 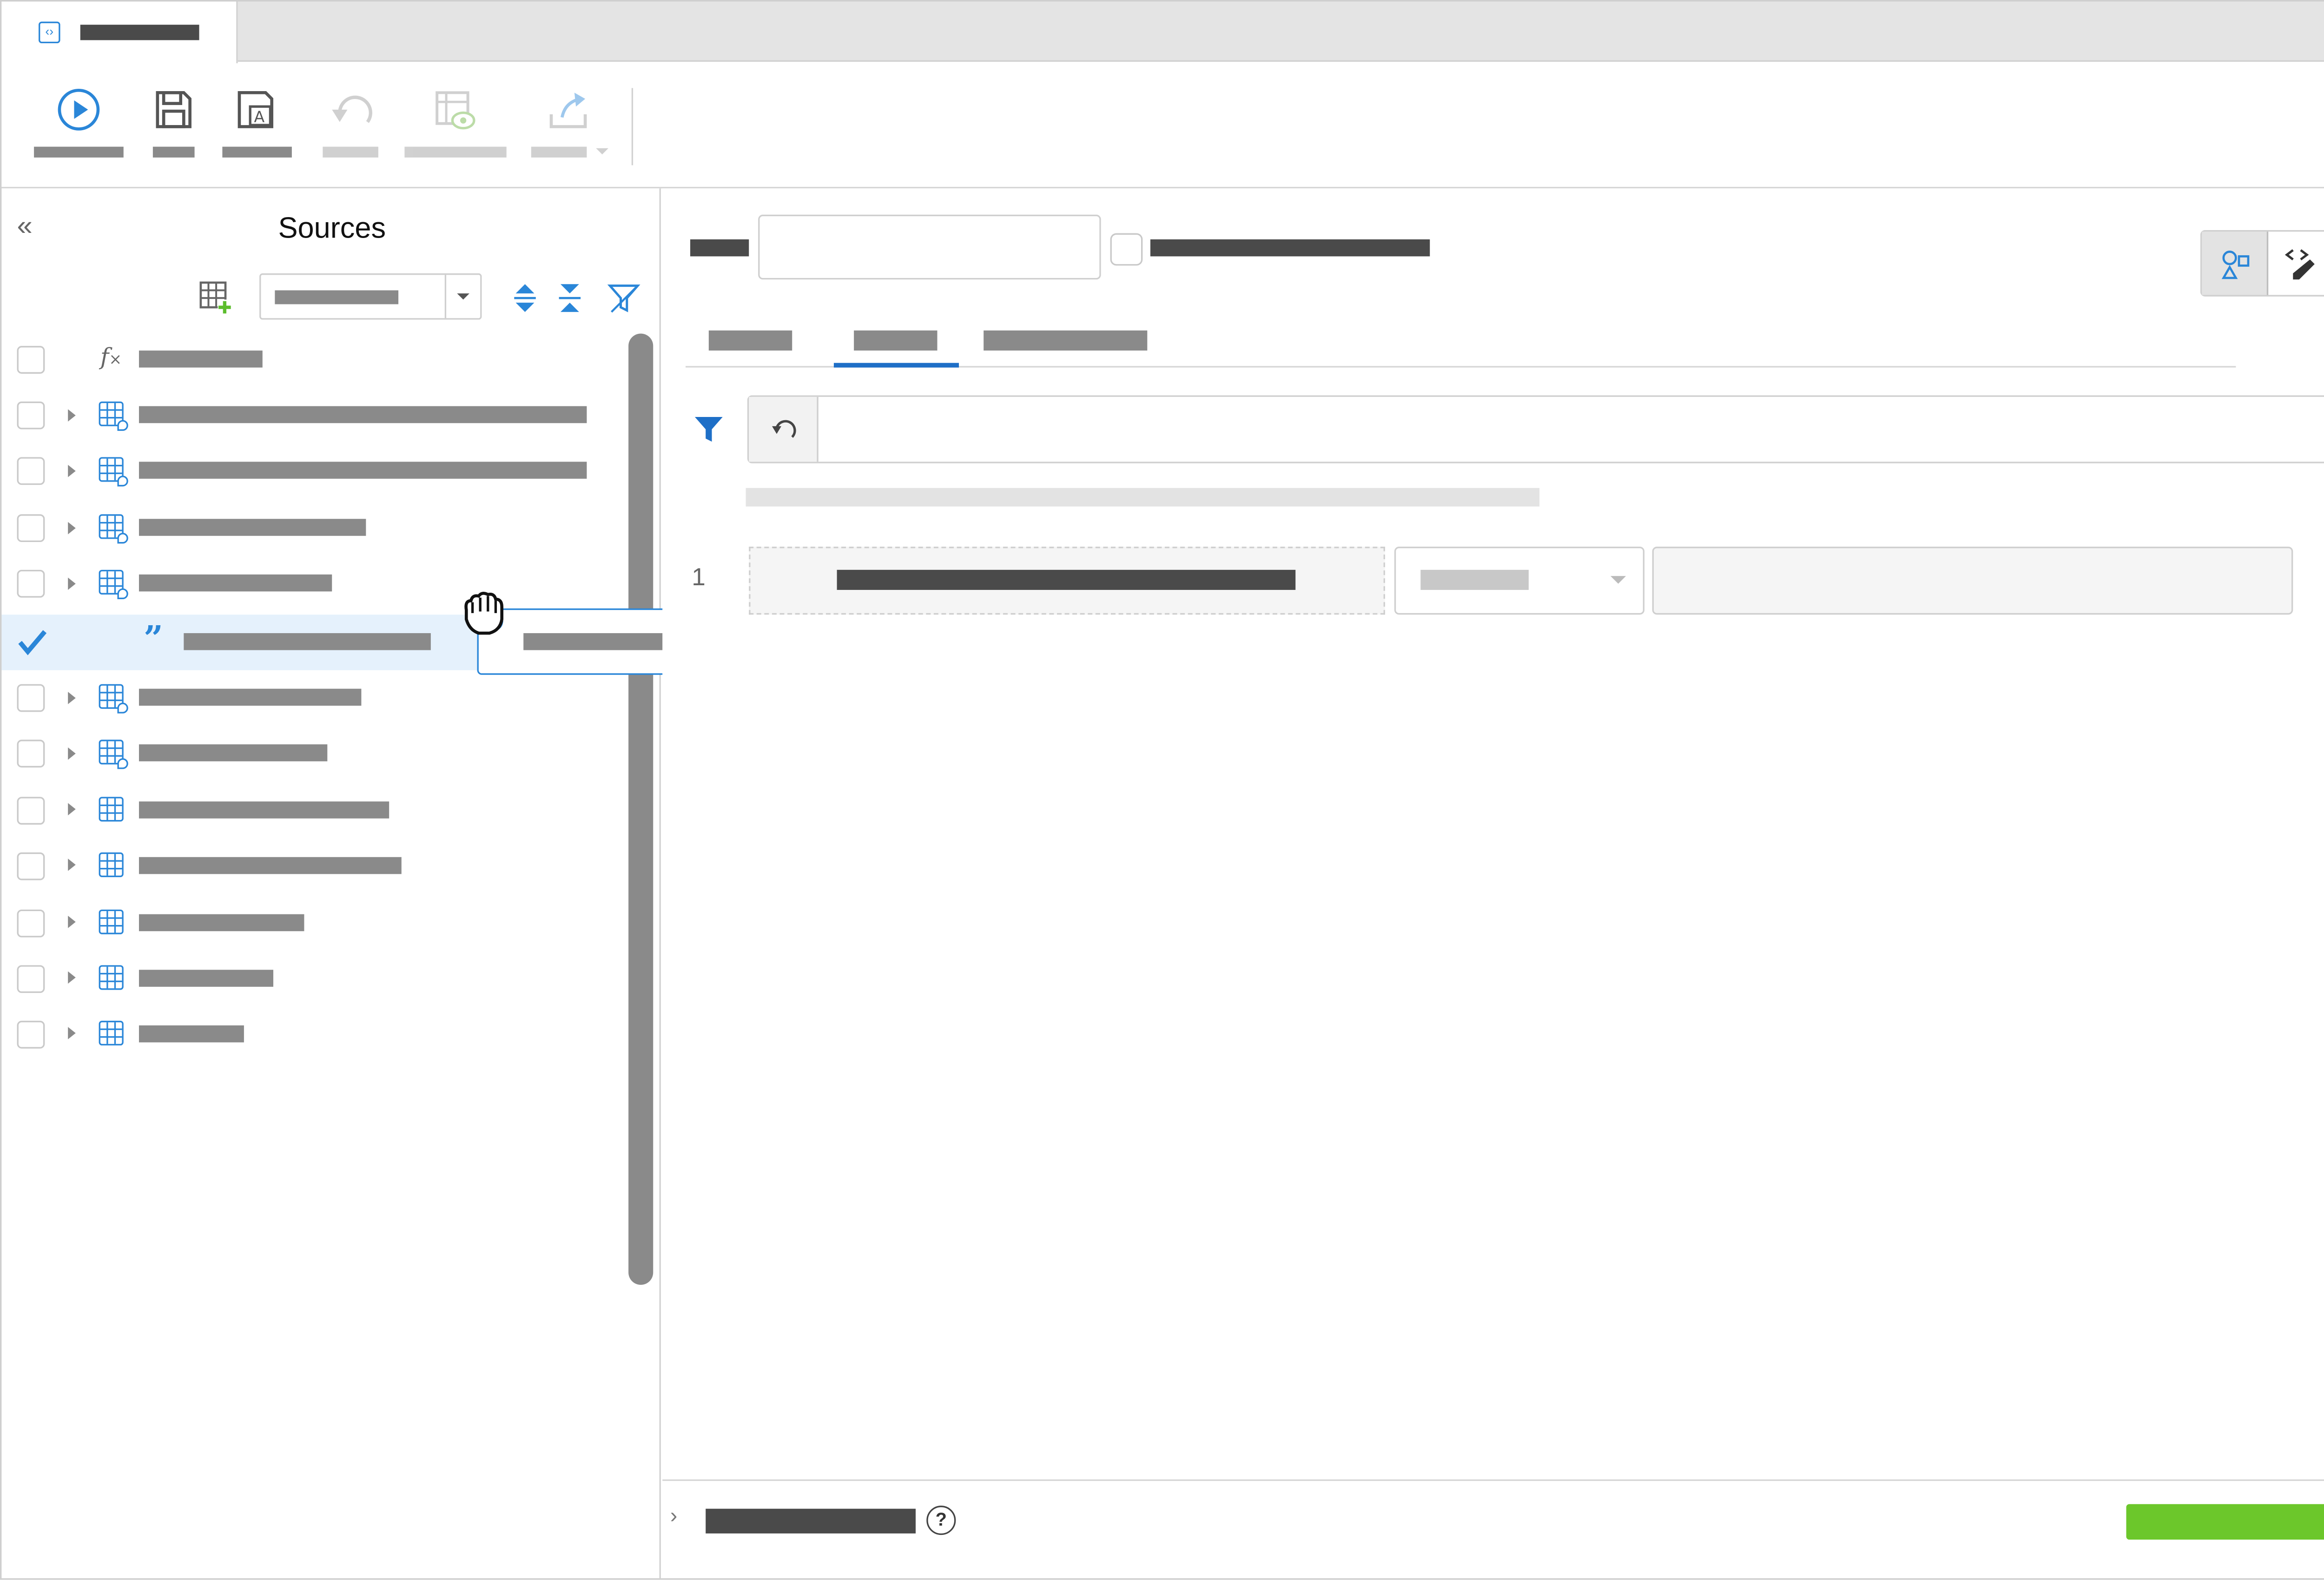 I want to click on document-tab: ‹›, so click(x=119, y=32).